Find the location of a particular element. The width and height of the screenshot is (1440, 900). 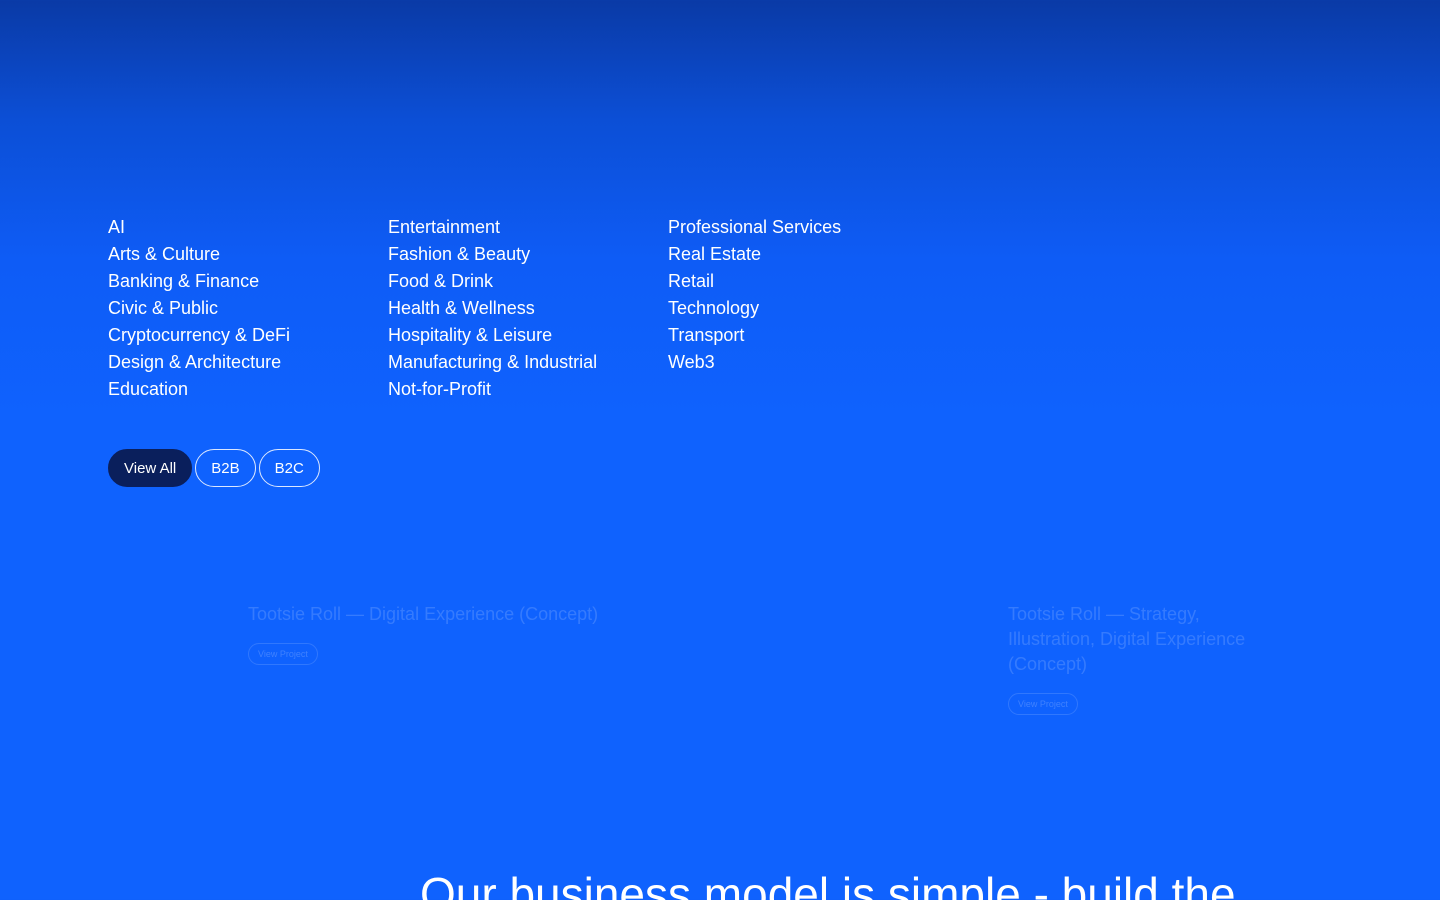

filter-b2c-button: B2C is located at coordinates (289, 468).